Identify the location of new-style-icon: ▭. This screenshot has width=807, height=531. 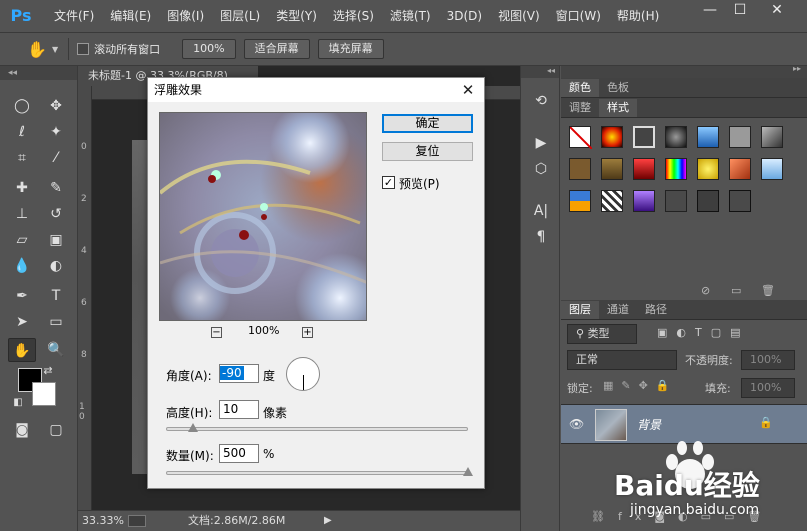
(736, 290).